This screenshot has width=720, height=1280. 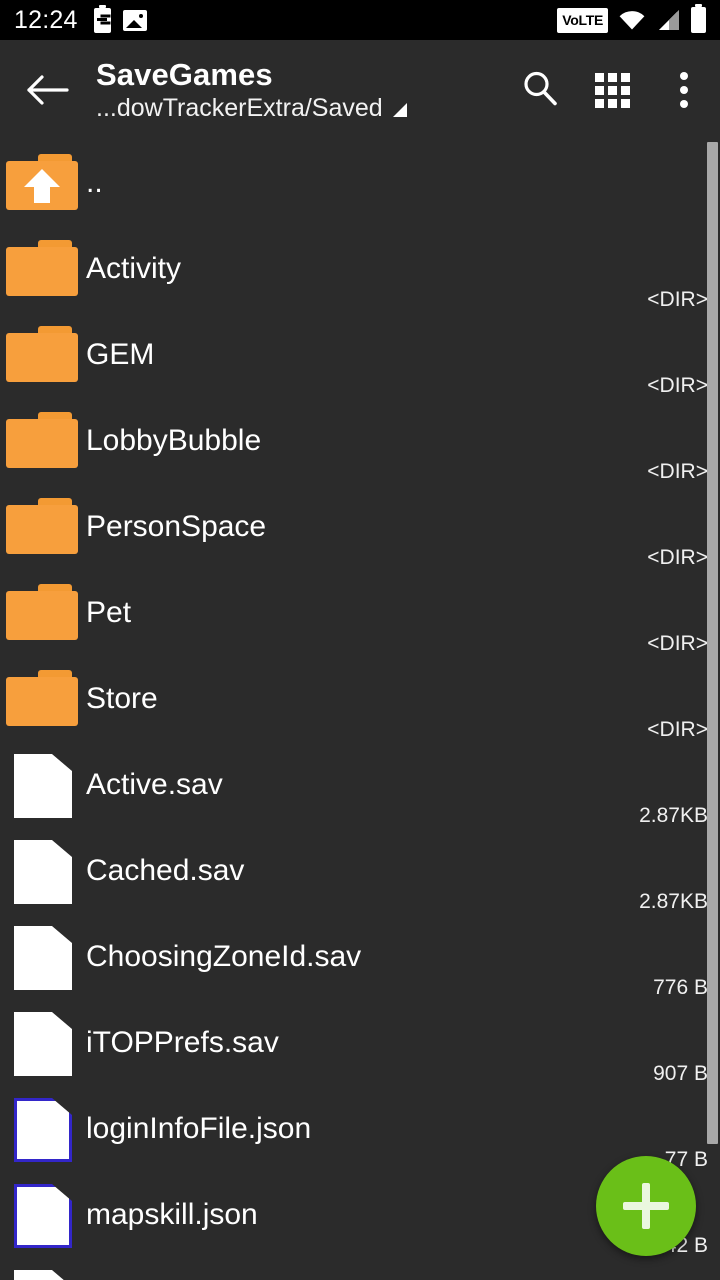 I want to click on list-item: Activity <DIR>, so click(x=360, y=269).